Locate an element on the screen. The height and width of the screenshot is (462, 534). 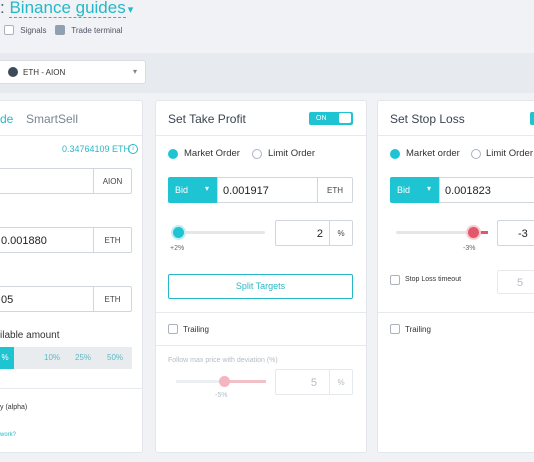
follow-slider-track is located at coordinates (221, 381).